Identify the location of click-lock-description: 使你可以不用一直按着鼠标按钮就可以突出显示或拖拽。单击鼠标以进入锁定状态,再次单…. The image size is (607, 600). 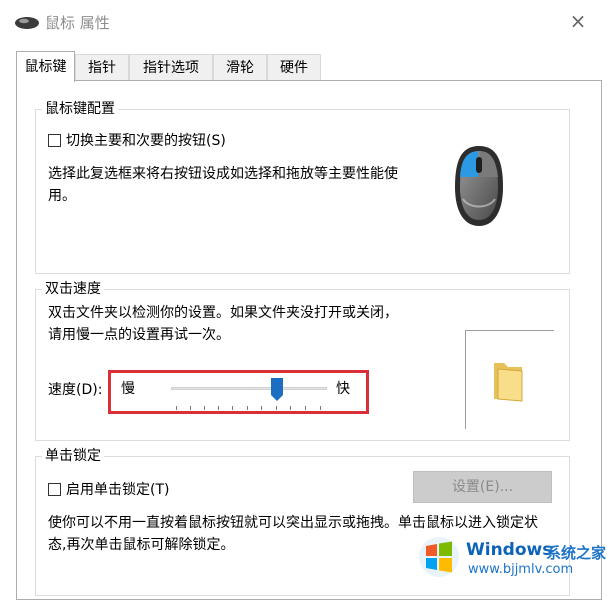
(293, 534).